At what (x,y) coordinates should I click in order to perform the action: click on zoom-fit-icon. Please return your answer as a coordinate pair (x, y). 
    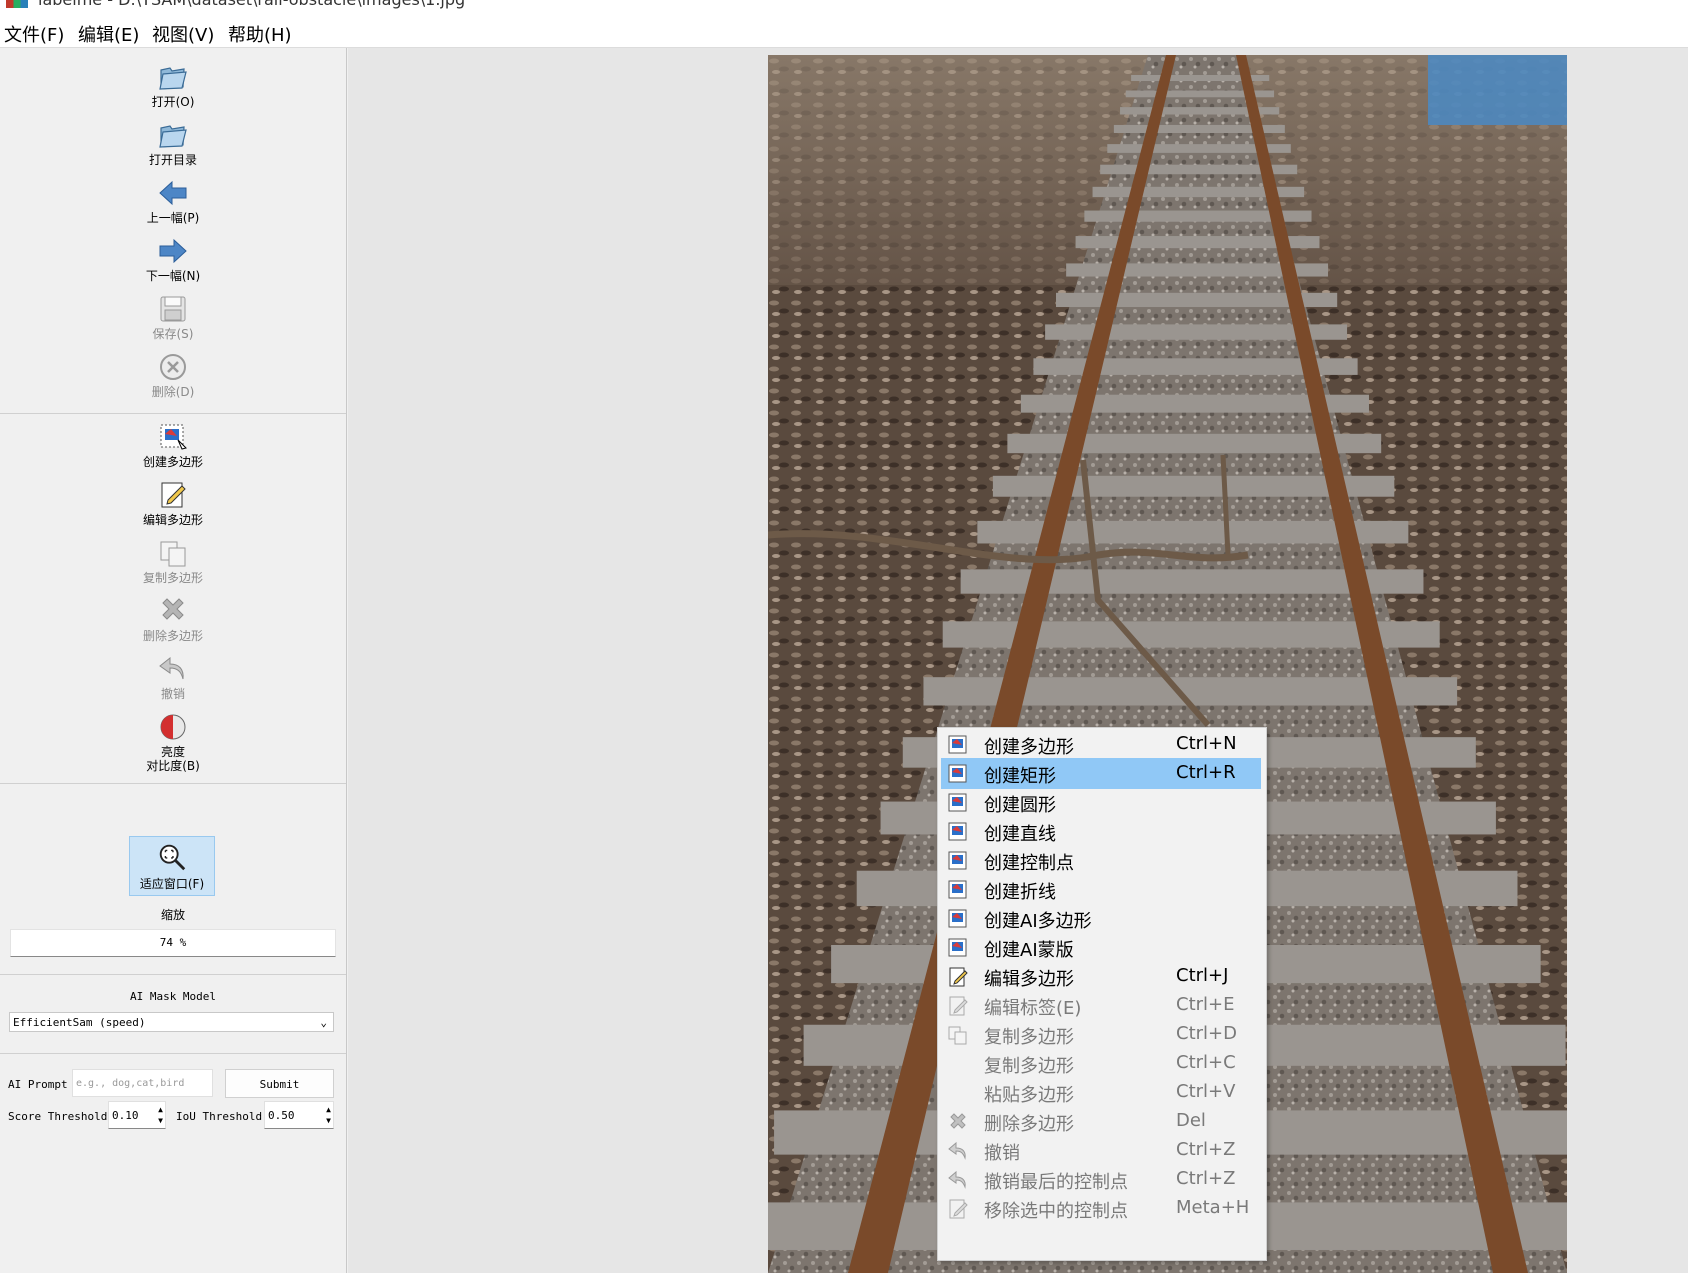
    Looking at the image, I should click on (172, 857).